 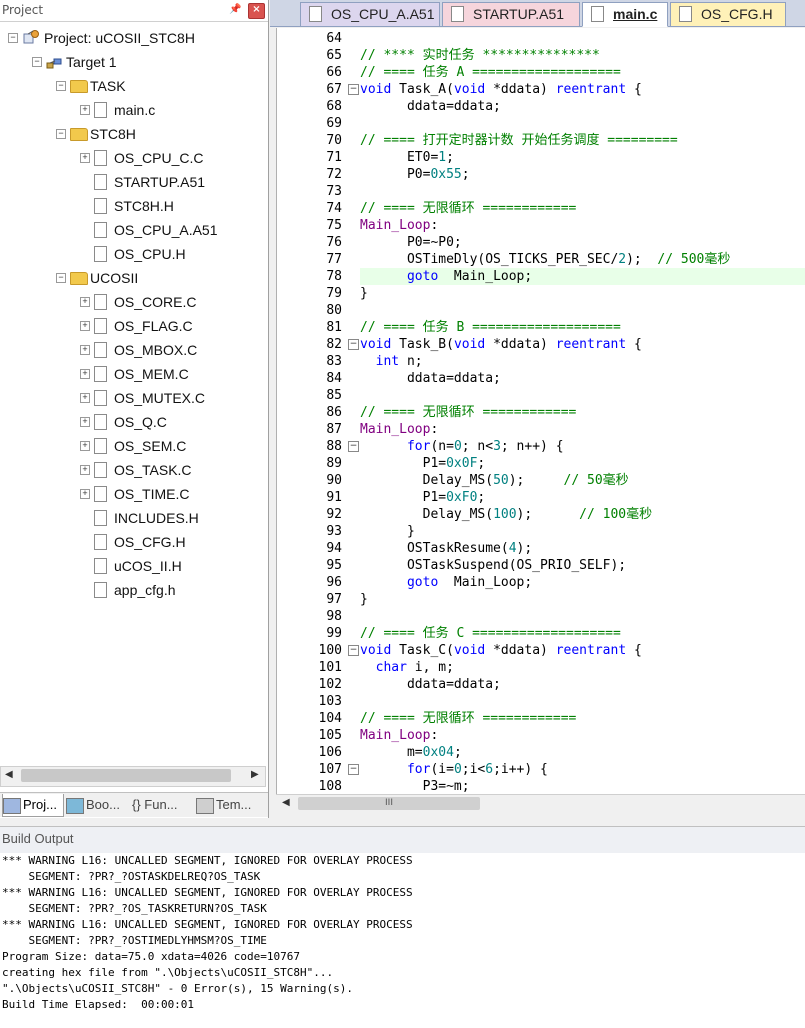 I want to click on code-line: P1=0xF0;, so click(x=423, y=497).